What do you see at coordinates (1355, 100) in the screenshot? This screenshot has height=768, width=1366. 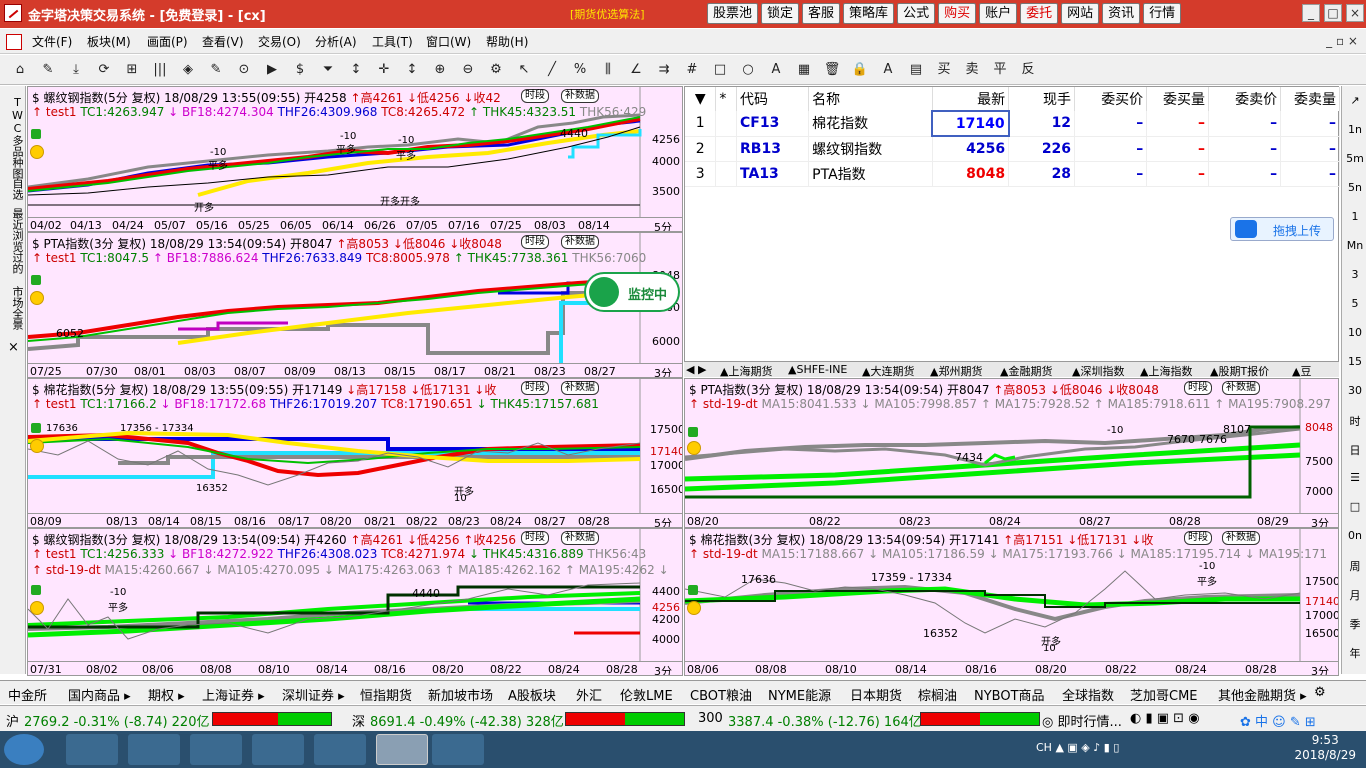 I see `period-tab: ↗` at bounding box center [1355, 100].